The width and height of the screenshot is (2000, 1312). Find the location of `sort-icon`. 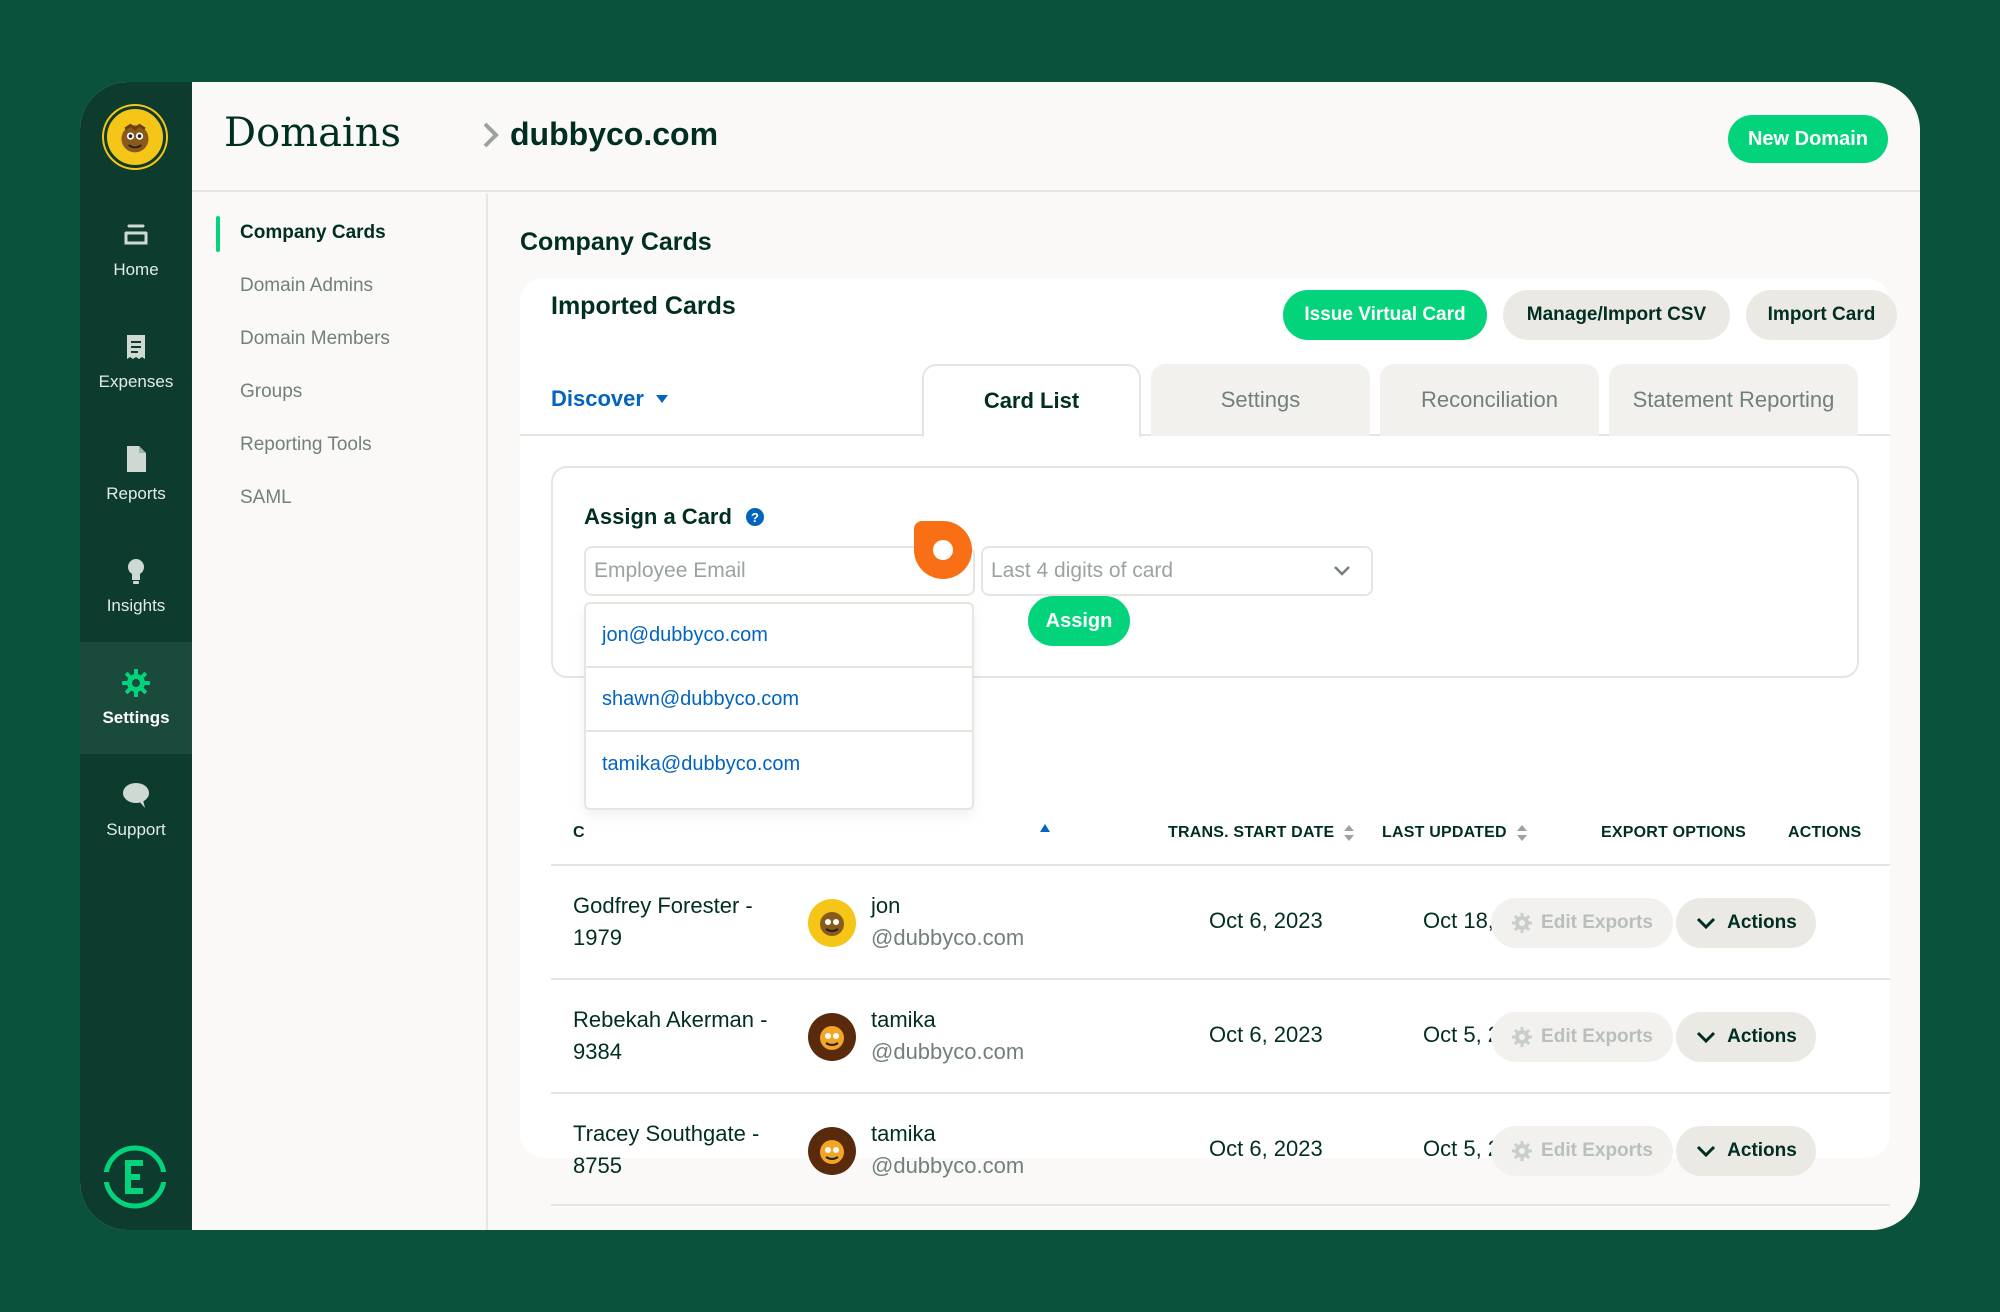

sort-icon is located at coordinates (1349, 833).